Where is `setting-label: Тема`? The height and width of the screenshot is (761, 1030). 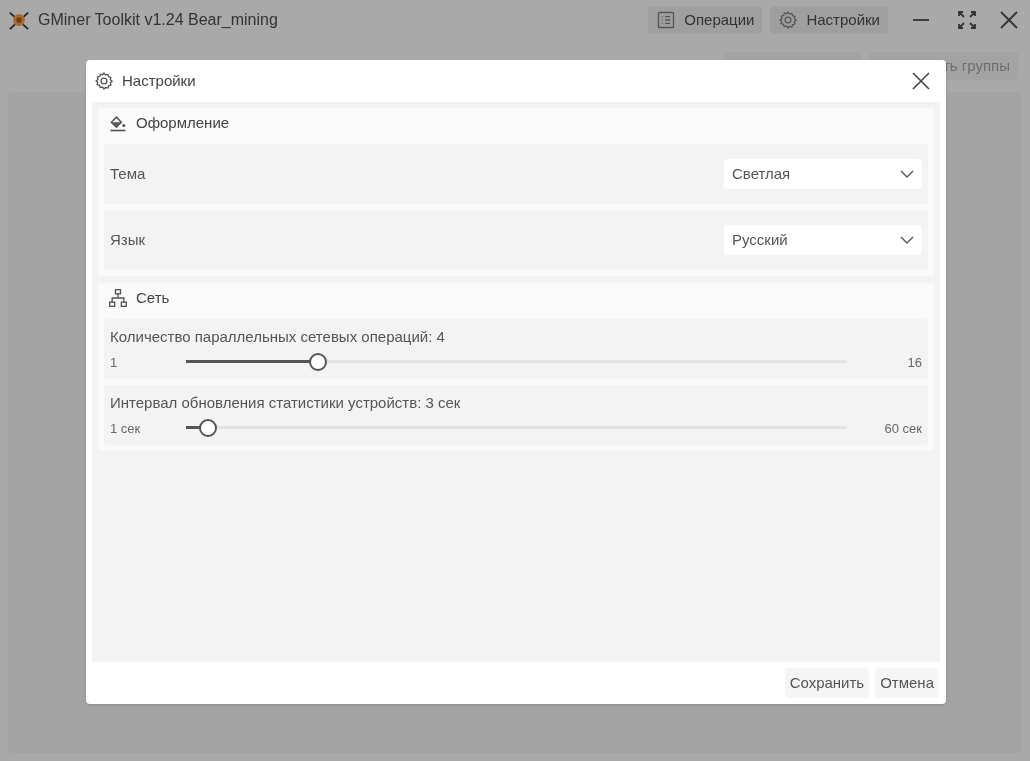
setting-label: Тема is located at coordinates (128, 173).